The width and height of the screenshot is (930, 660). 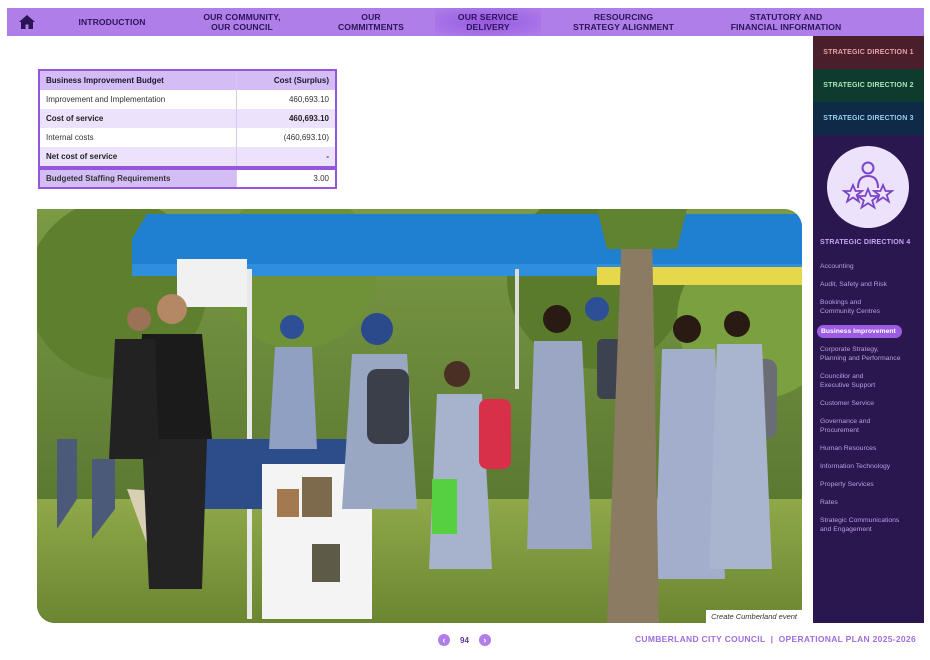 I want to click on nav-introduction: INTRODUCTION, so click(x=112, y=22).